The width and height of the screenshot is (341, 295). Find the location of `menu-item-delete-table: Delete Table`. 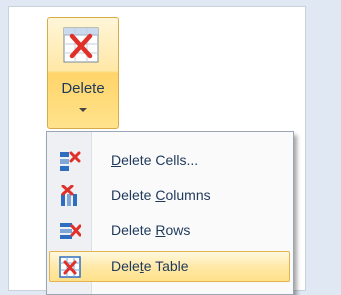

menu-item-delete-table: Delete Table is located at coordinates (169, 266).